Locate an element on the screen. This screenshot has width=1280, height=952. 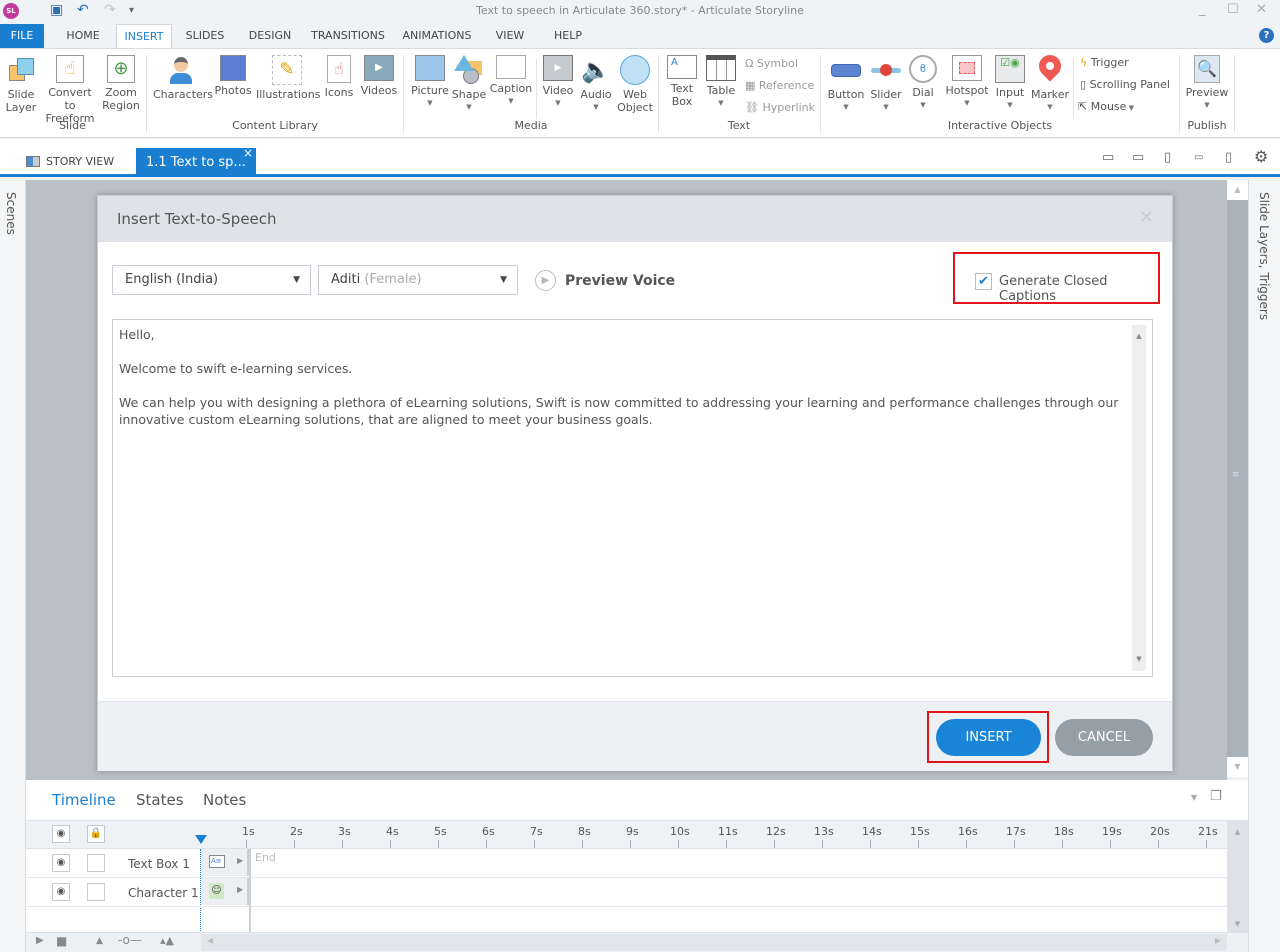
scrolling-panel-button: ▯ Scrolling Panel is located at coordinates (1125, 84).